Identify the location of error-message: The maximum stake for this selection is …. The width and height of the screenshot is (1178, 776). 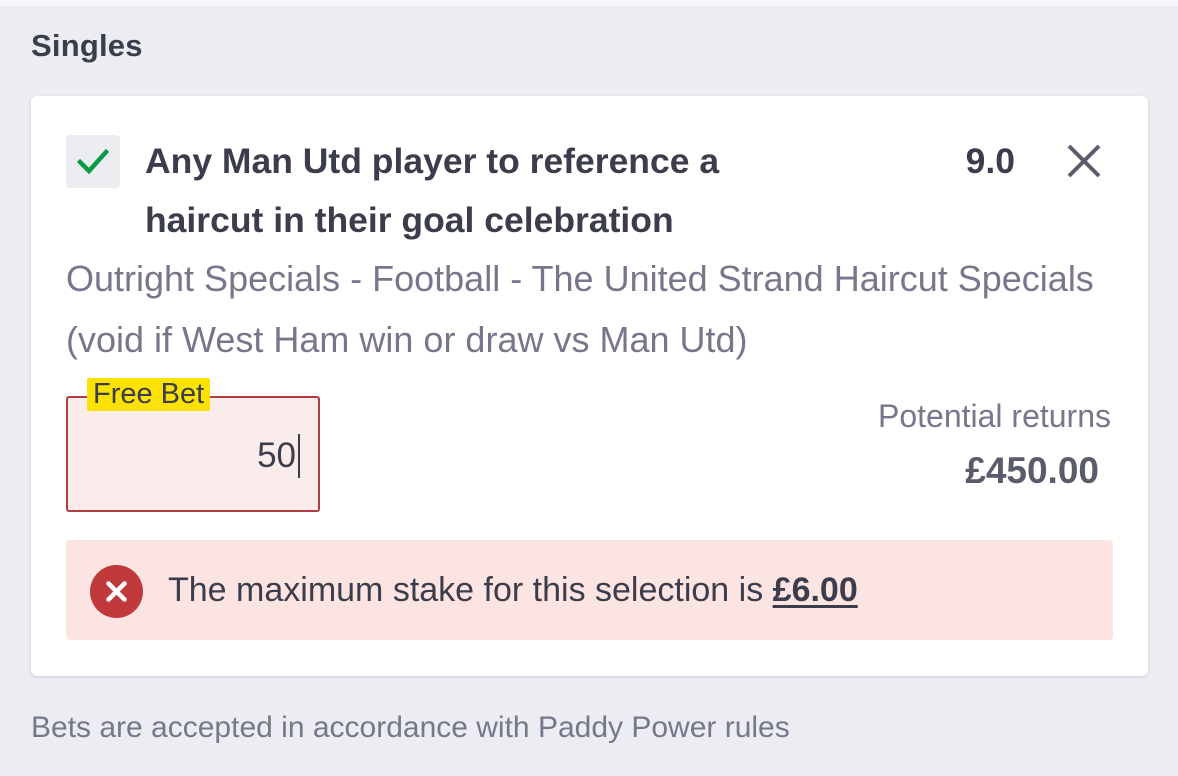
(513, 590).